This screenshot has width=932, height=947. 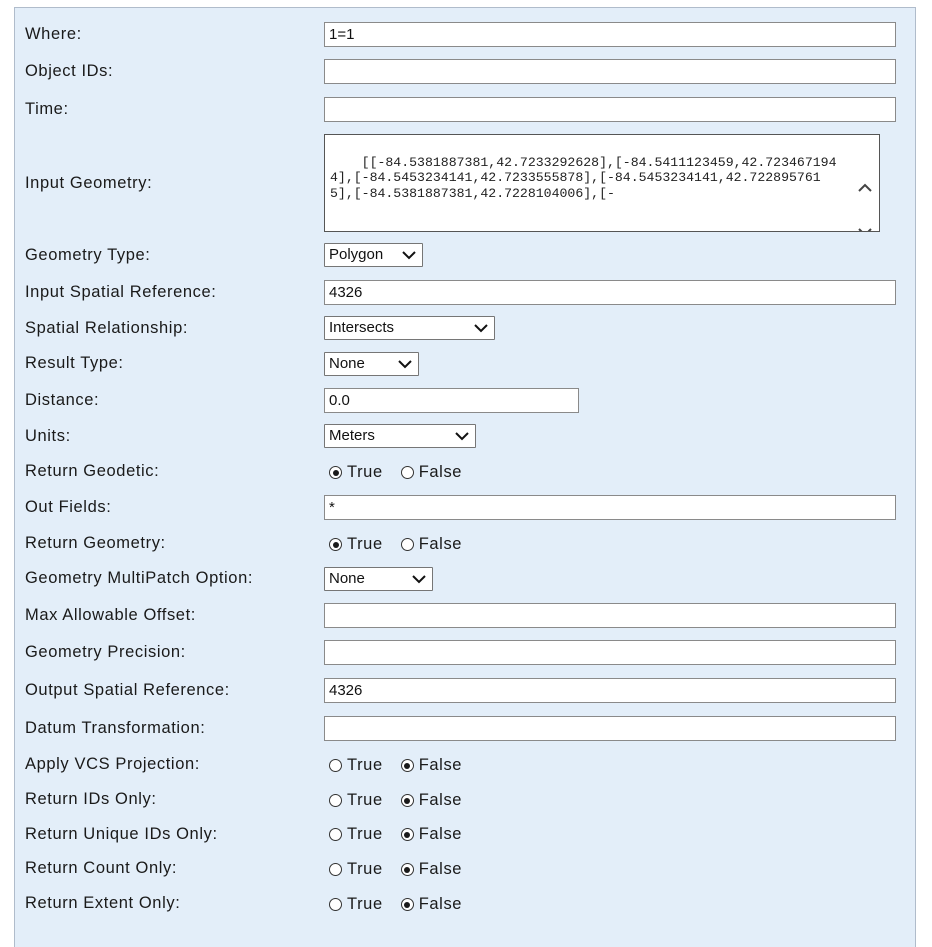 What do you see at coordinates (69, 71) in the screenshot?
I see `object-ids-label: Object IDs:` at bounding box center [69, 71].